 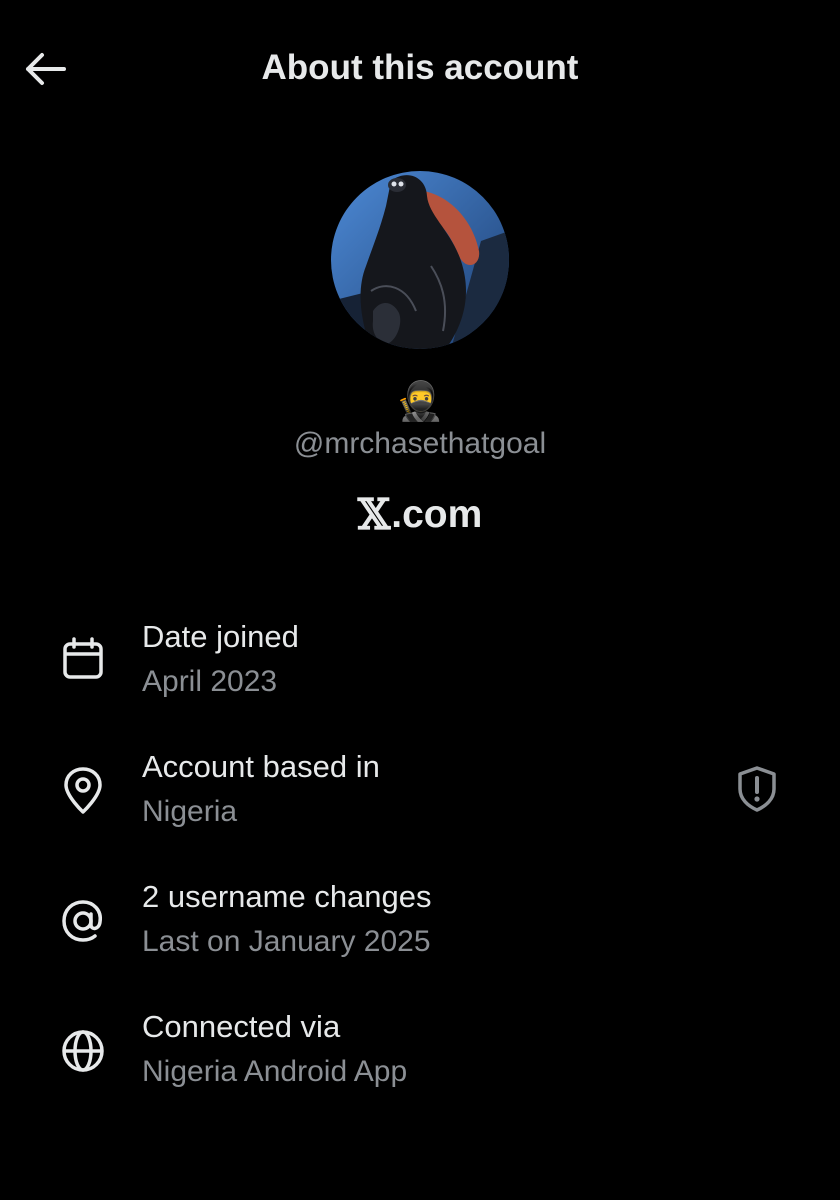 What do you see at coordinates (261, 766) in the screenshot?
I see `account-based-label: Account based in` at bounding box center [261, 766].